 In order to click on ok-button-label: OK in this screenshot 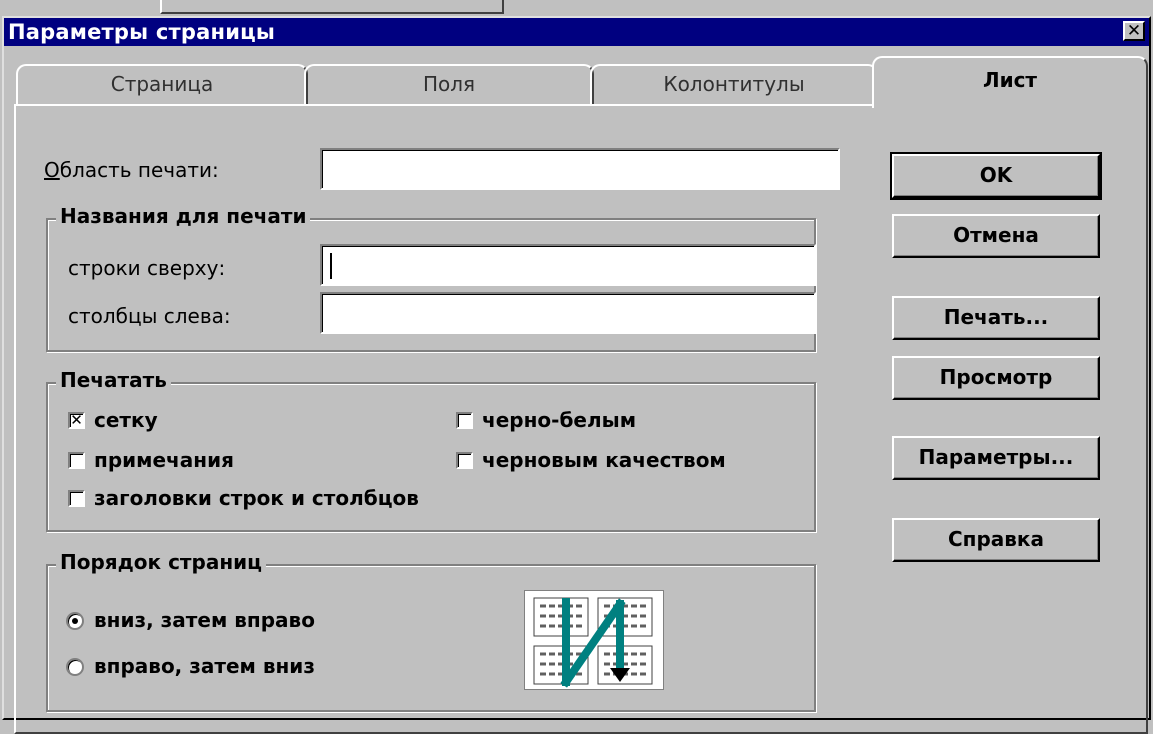, I will do `click(996, 175)`.